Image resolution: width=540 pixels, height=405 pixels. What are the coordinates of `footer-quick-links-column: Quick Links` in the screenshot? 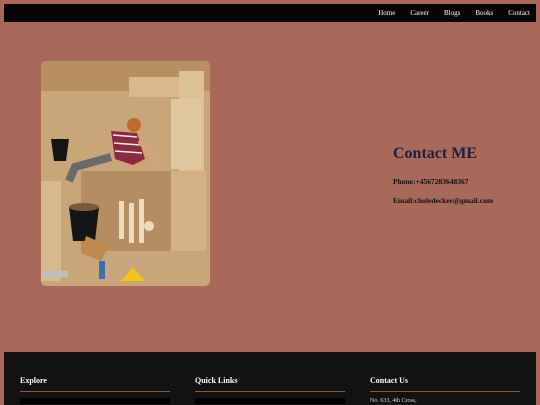 It's located at (270, 390).